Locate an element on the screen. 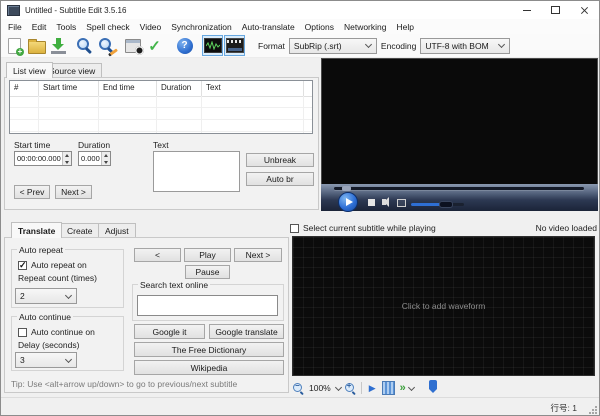 Image resolution: width=600 pixels, height=416 pixels. next-subtitle-button: Next > is located at coordinates (73, 192).